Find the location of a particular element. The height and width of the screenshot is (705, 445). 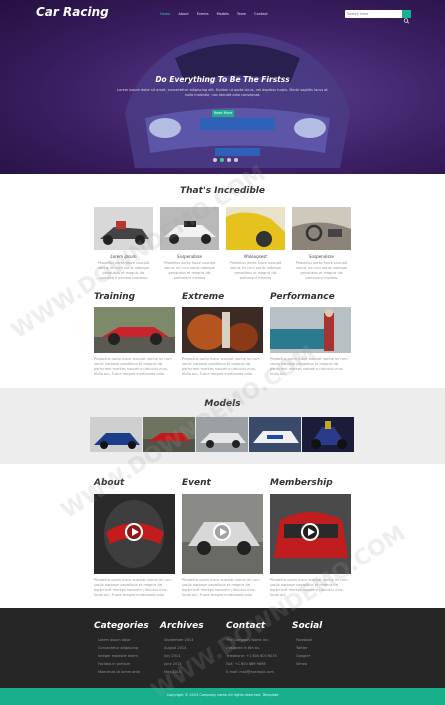

nav-team: Team is located at coordinates (241, 14).